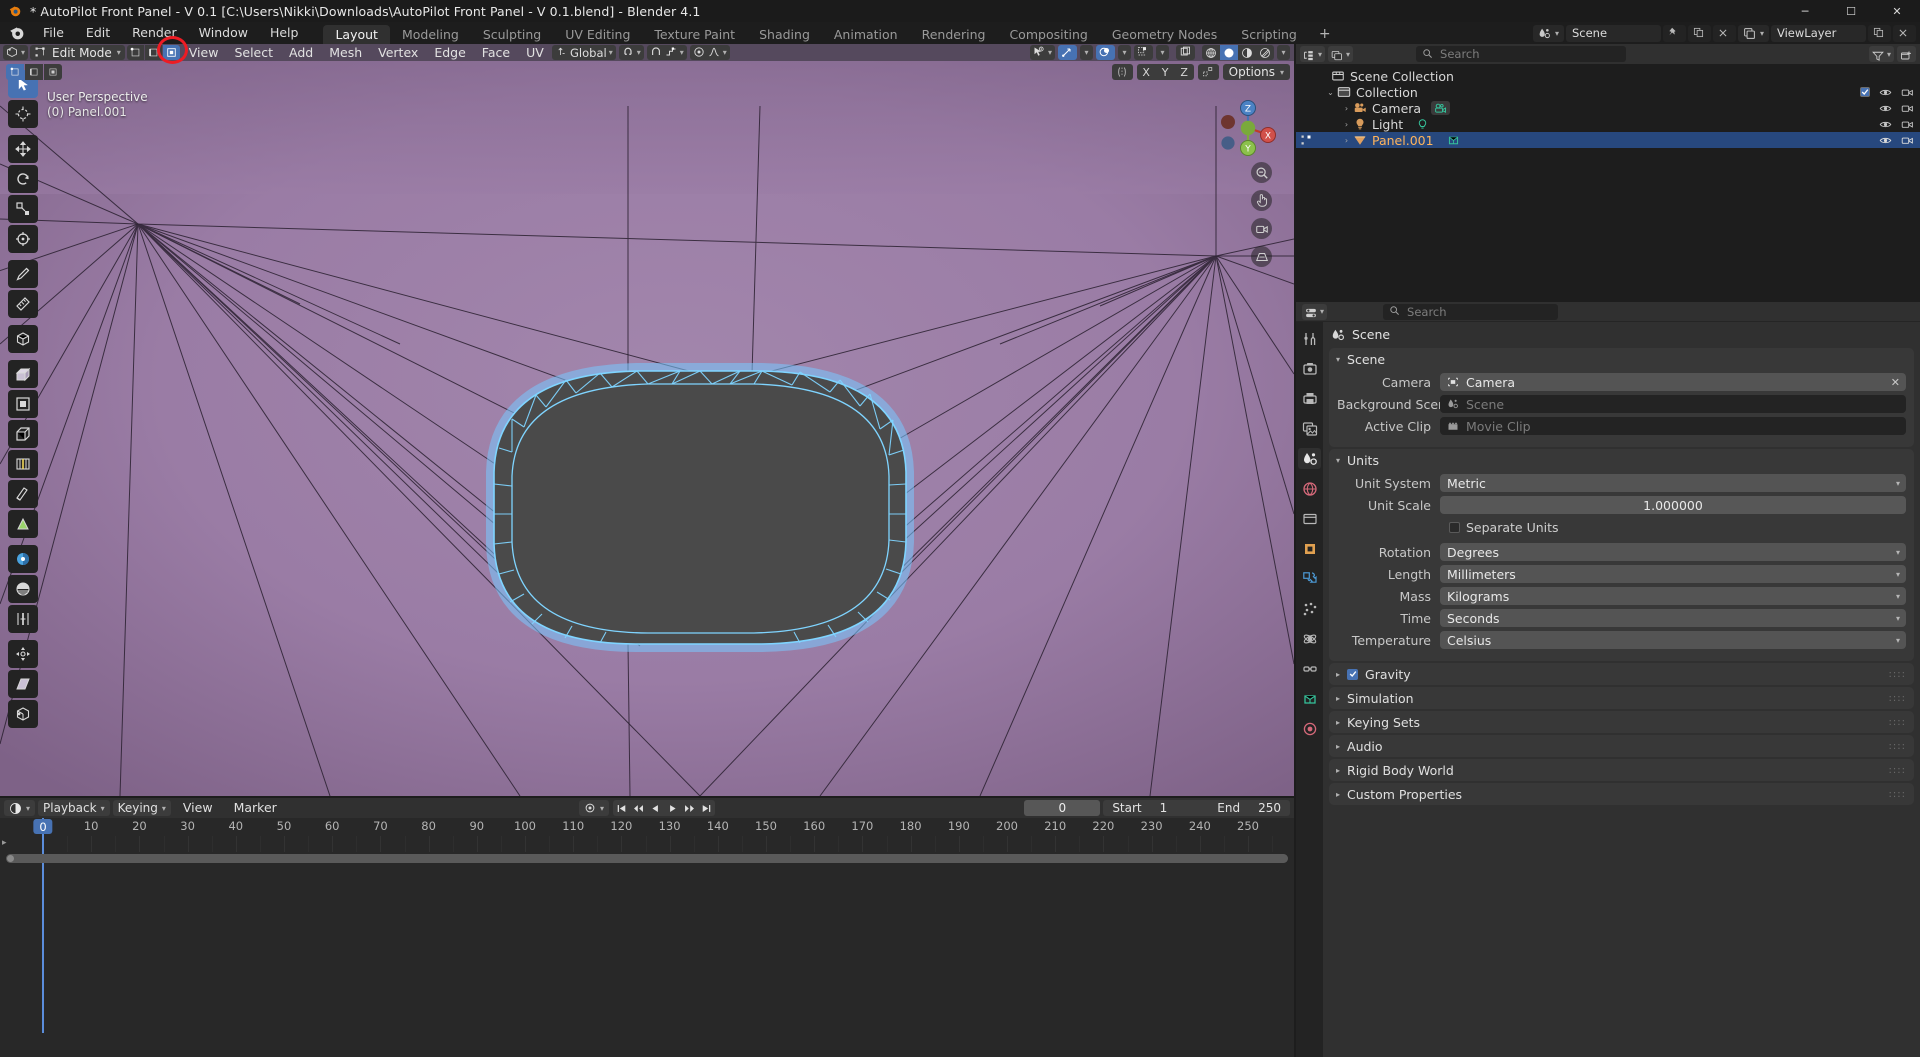 This screenshot has width=1920, height=1057. I want to click on frame-range-inputs: Start 1 End 250, so click(1196, 808).